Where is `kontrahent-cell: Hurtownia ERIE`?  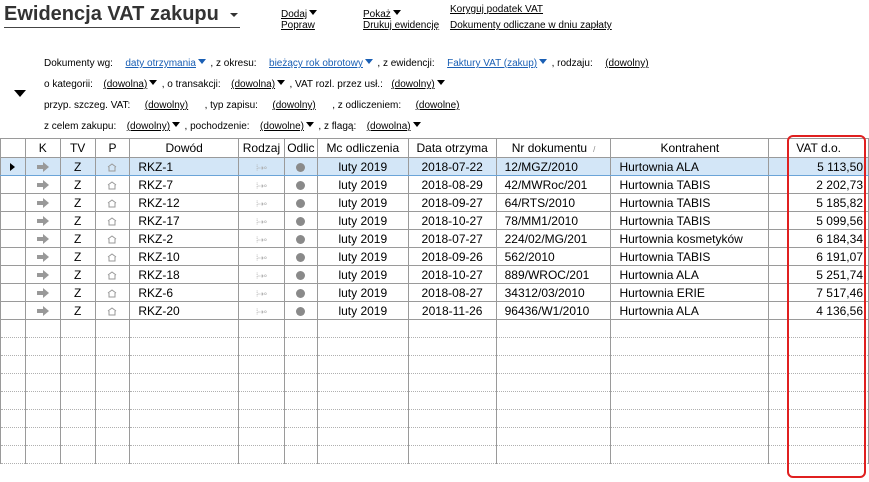 kontrahent-cell: Hurtownia ERIE is located at coordinates (690, 292).